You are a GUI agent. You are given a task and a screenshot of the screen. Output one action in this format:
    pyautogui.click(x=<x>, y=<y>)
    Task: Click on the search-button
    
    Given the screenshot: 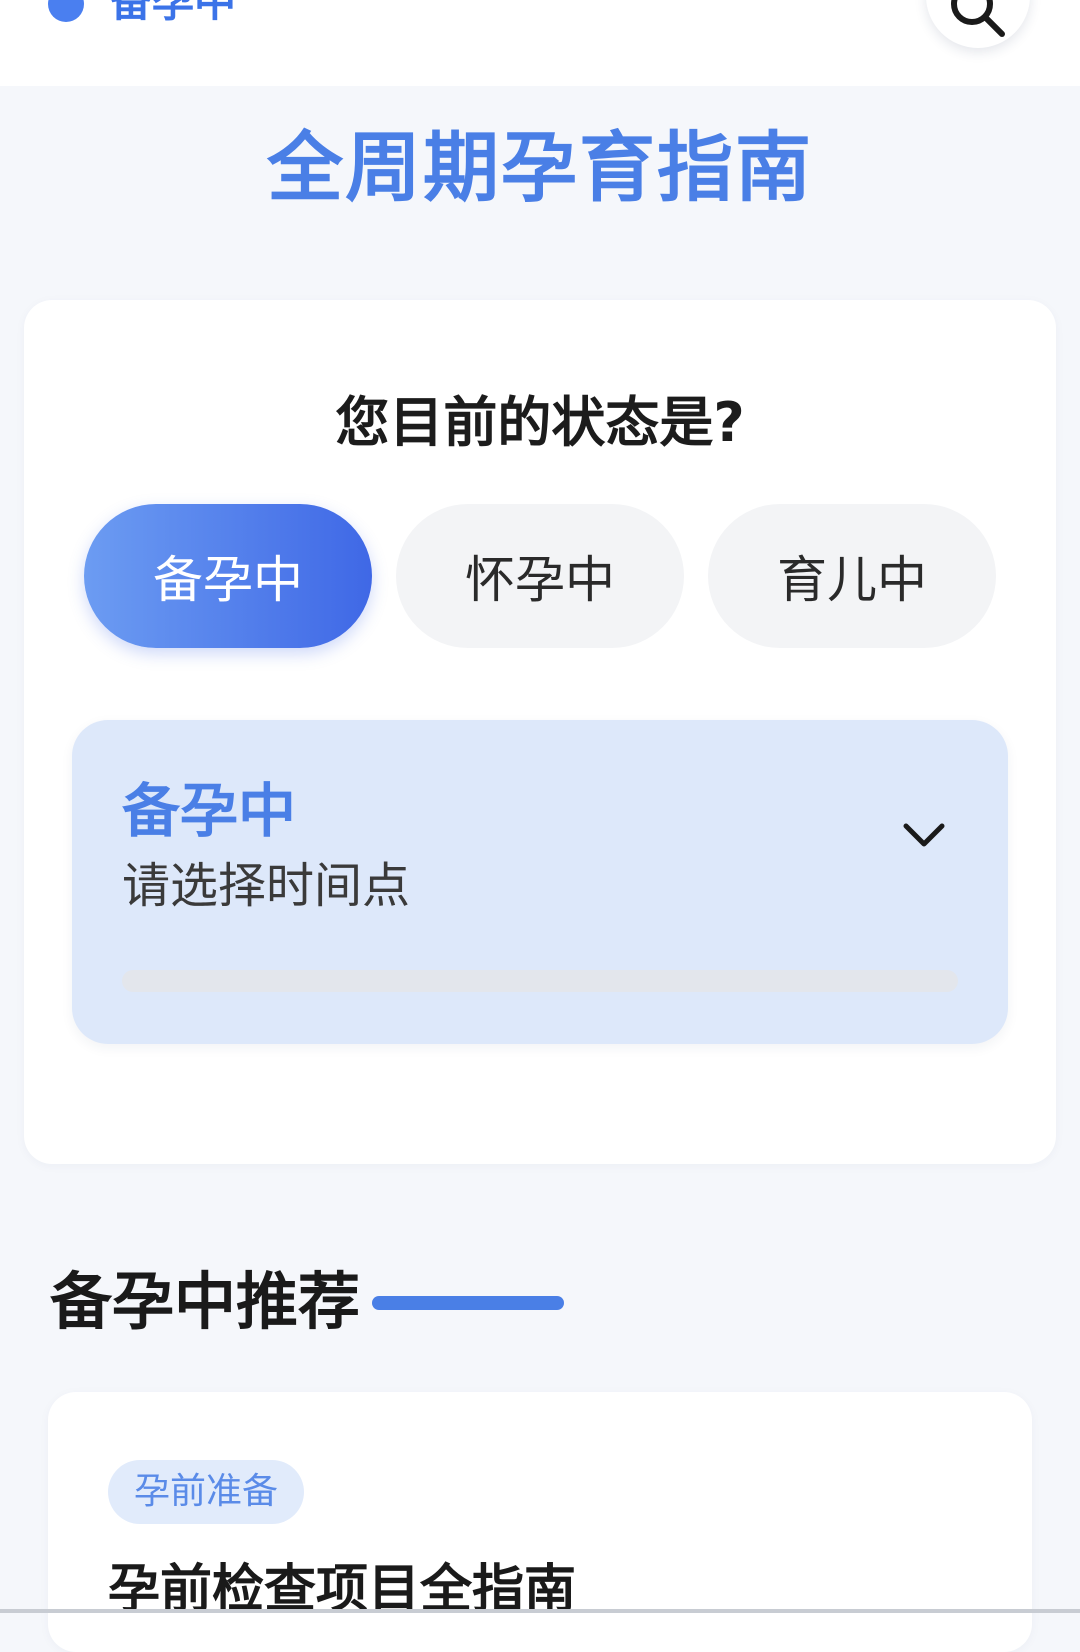 What is the action you would take?
    pyautogui.click(x=978, y=24)
    